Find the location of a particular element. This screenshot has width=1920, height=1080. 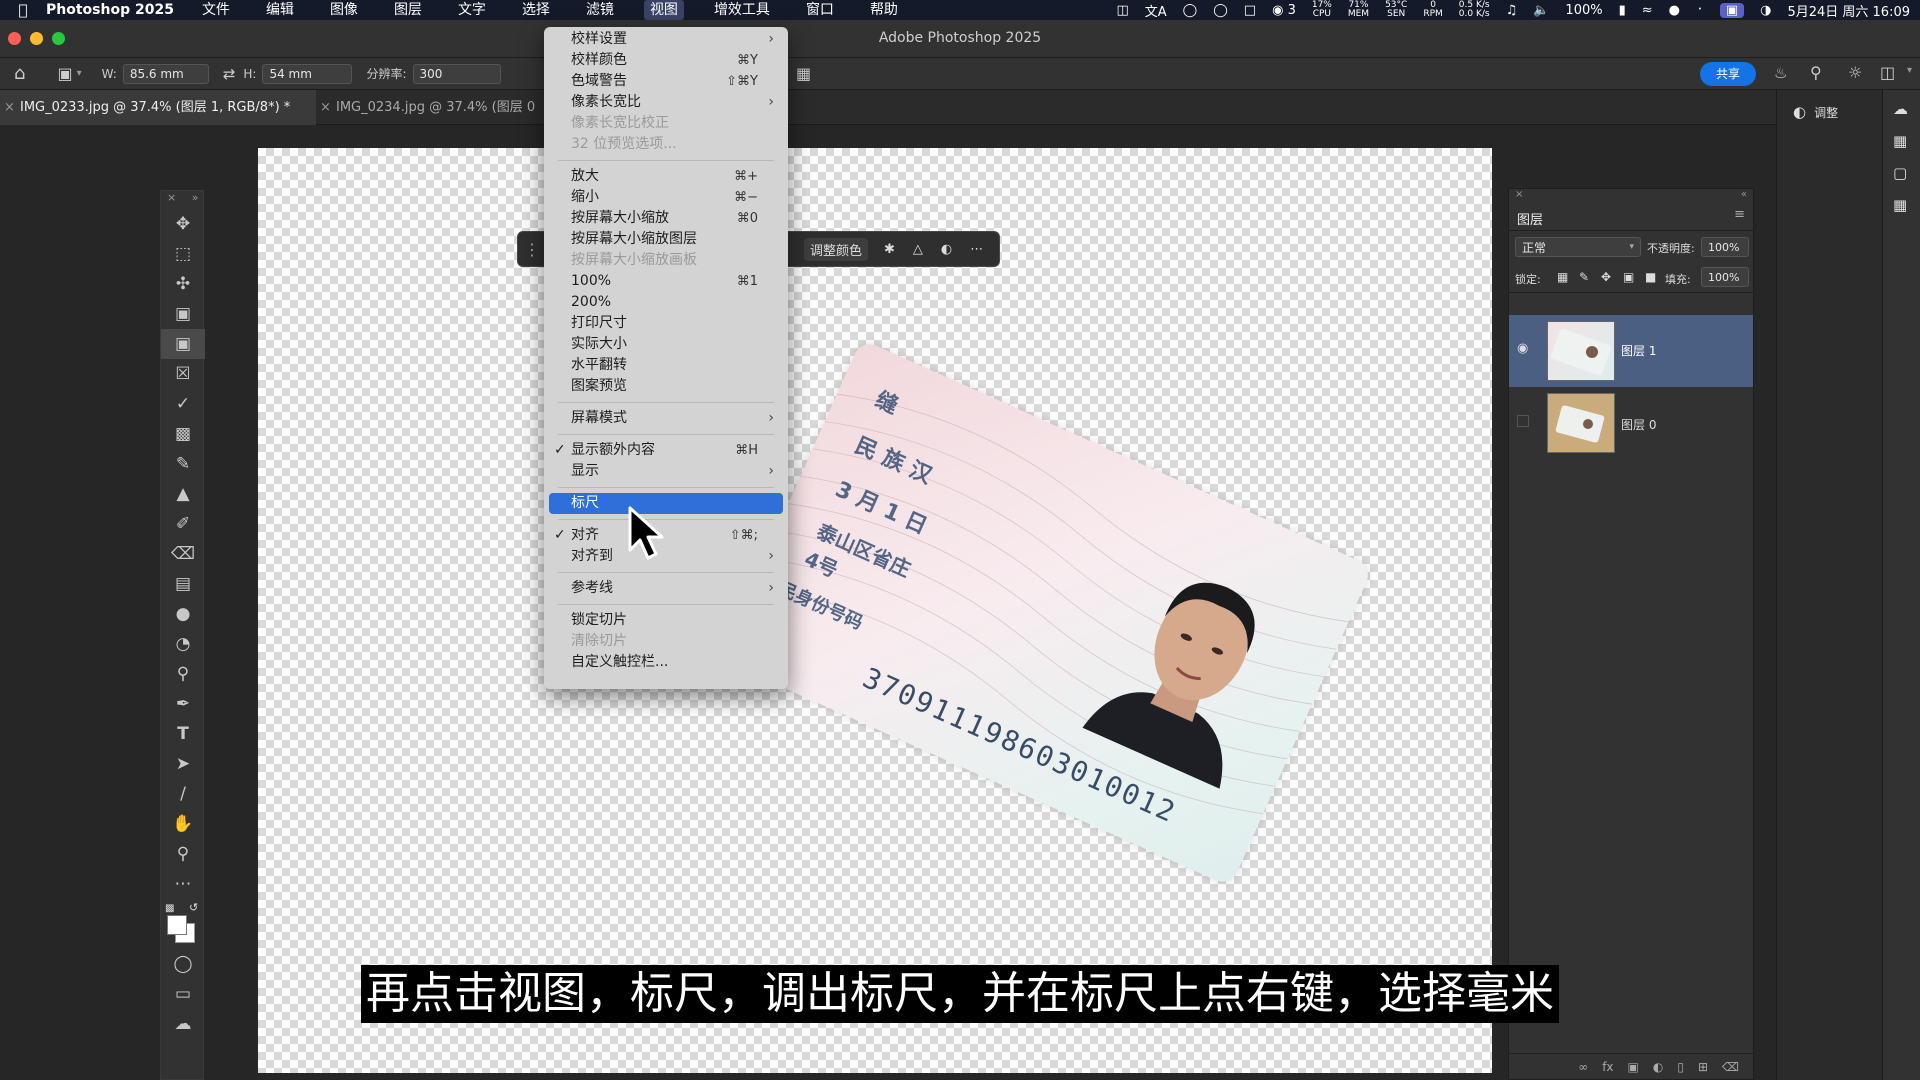

close-tab-icon: × is located at coordinates (9, 107).